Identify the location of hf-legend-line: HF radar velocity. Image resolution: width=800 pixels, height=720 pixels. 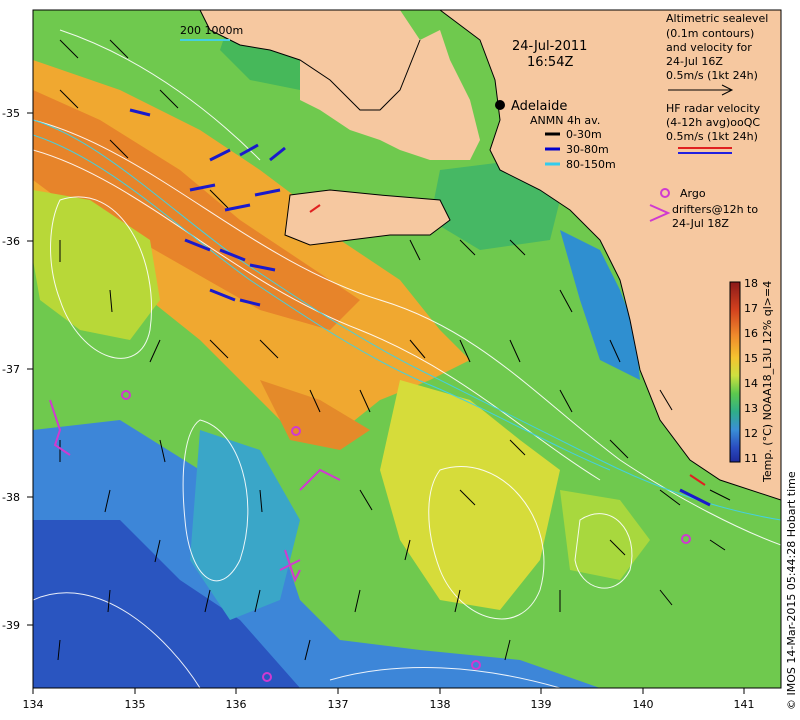
(713, 108).